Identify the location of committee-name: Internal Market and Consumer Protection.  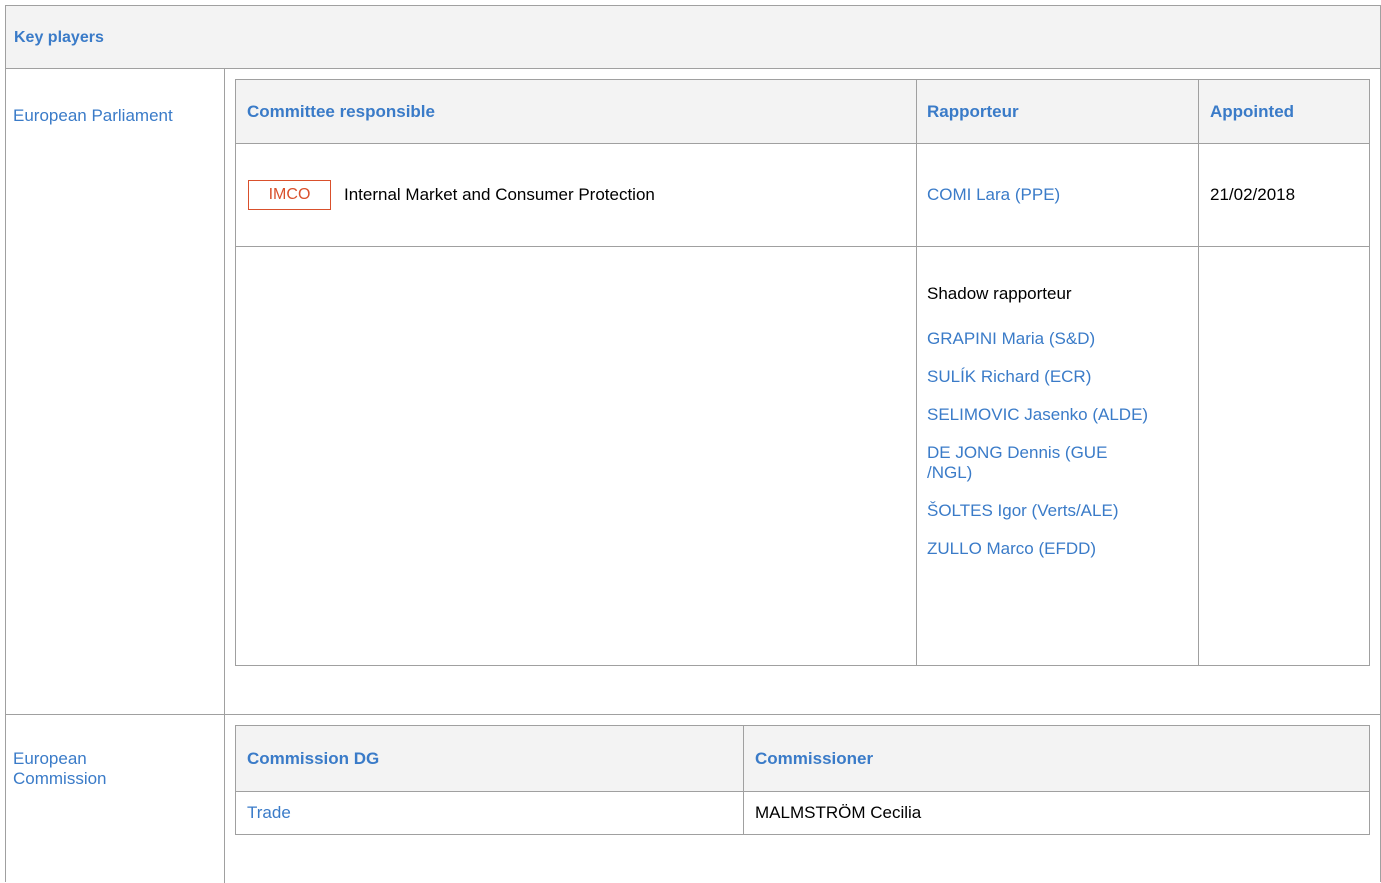
(499, 194).